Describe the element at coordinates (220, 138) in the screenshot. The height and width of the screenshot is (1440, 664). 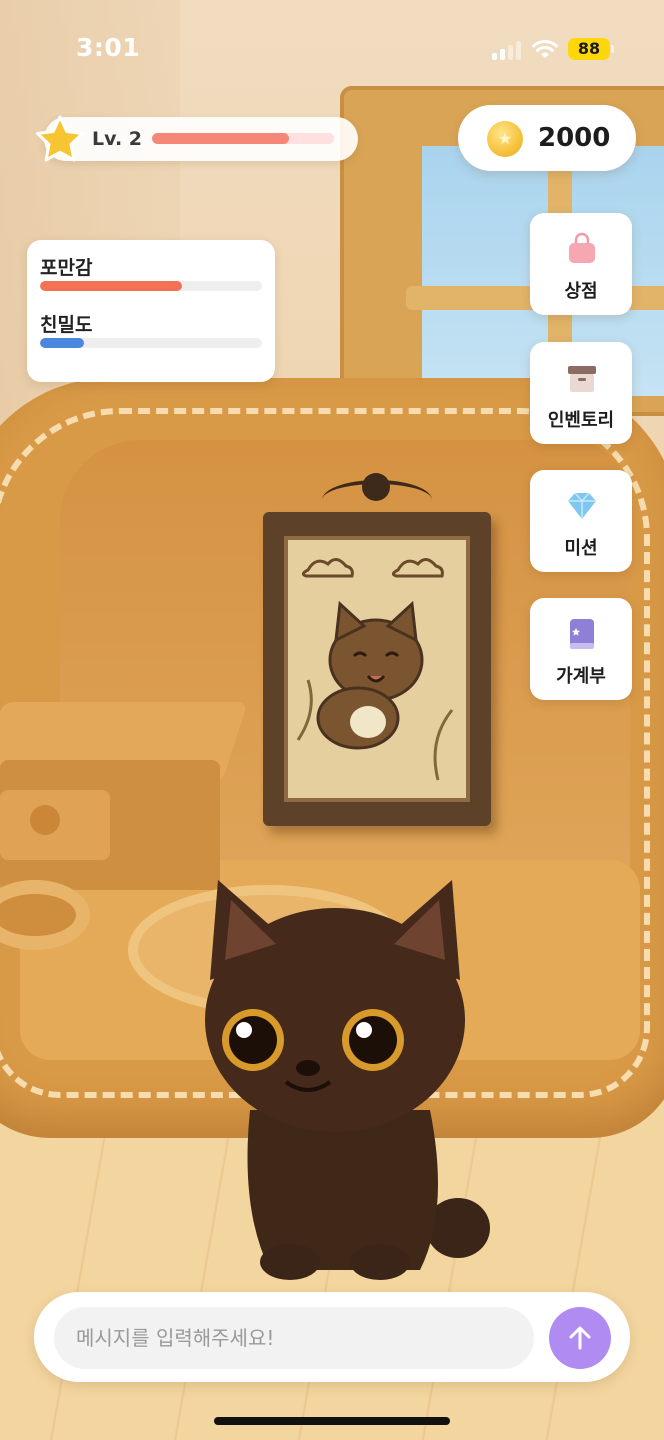
I see `level-progress-fill` at that location.